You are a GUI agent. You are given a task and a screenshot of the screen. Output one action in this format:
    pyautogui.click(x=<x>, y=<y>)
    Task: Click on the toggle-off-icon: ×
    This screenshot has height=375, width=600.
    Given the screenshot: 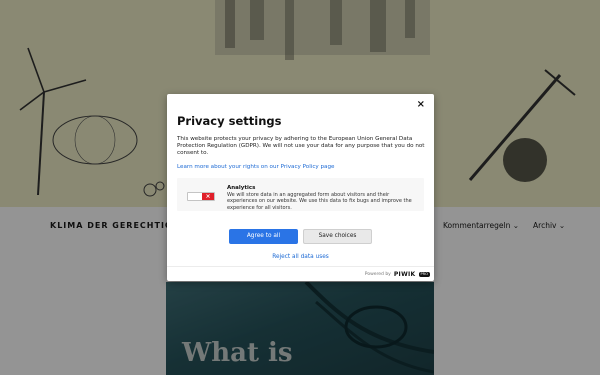 What is the action you would take?
    pyautogui.click(x=208, y=196)
    